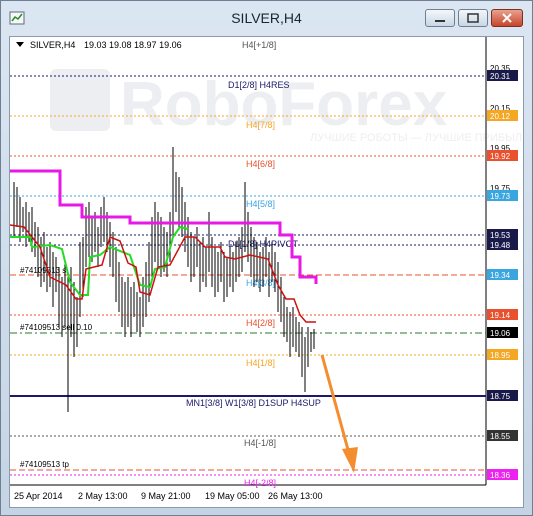  I want to click on price-tag-label: 18.75, so click(500, 396).